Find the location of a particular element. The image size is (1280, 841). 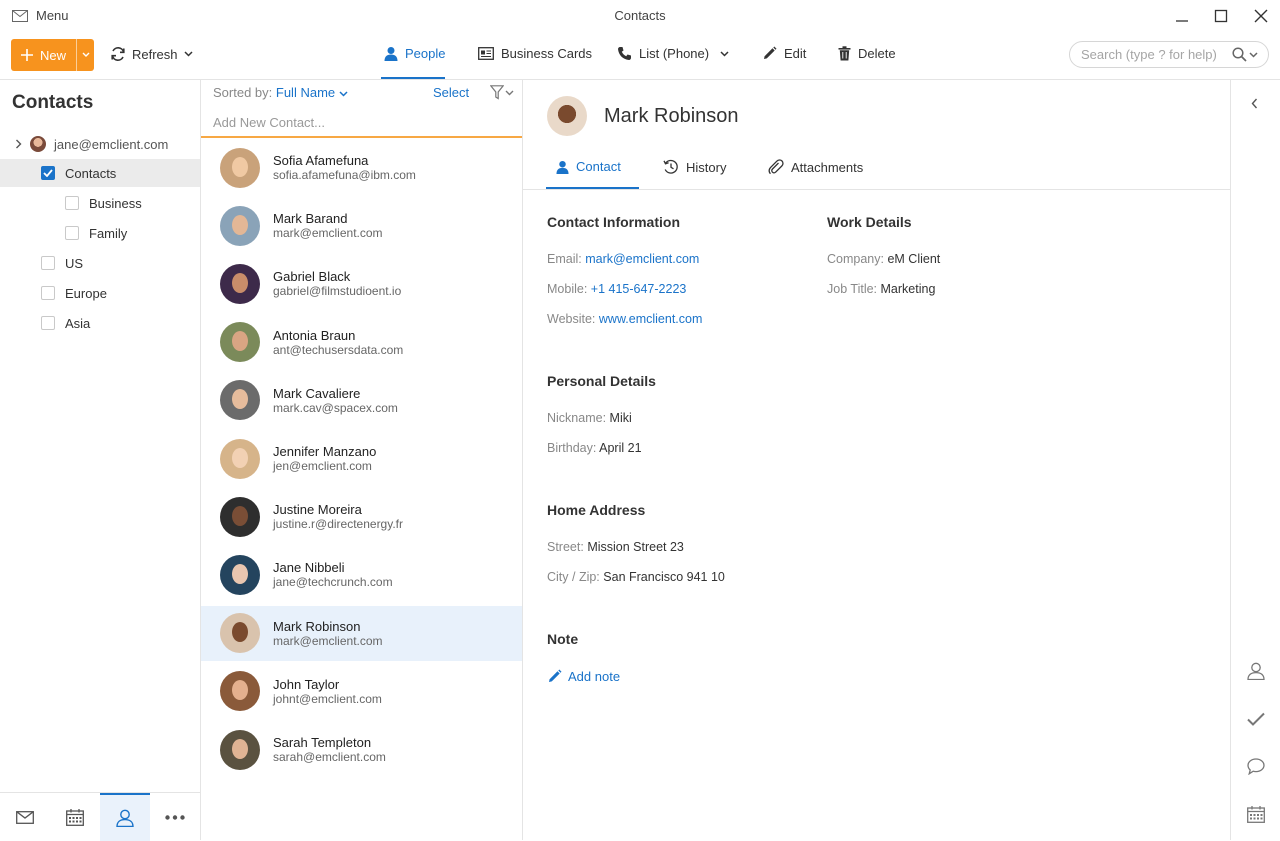

field-email-label: Email: is located at coordinates (564, 259).